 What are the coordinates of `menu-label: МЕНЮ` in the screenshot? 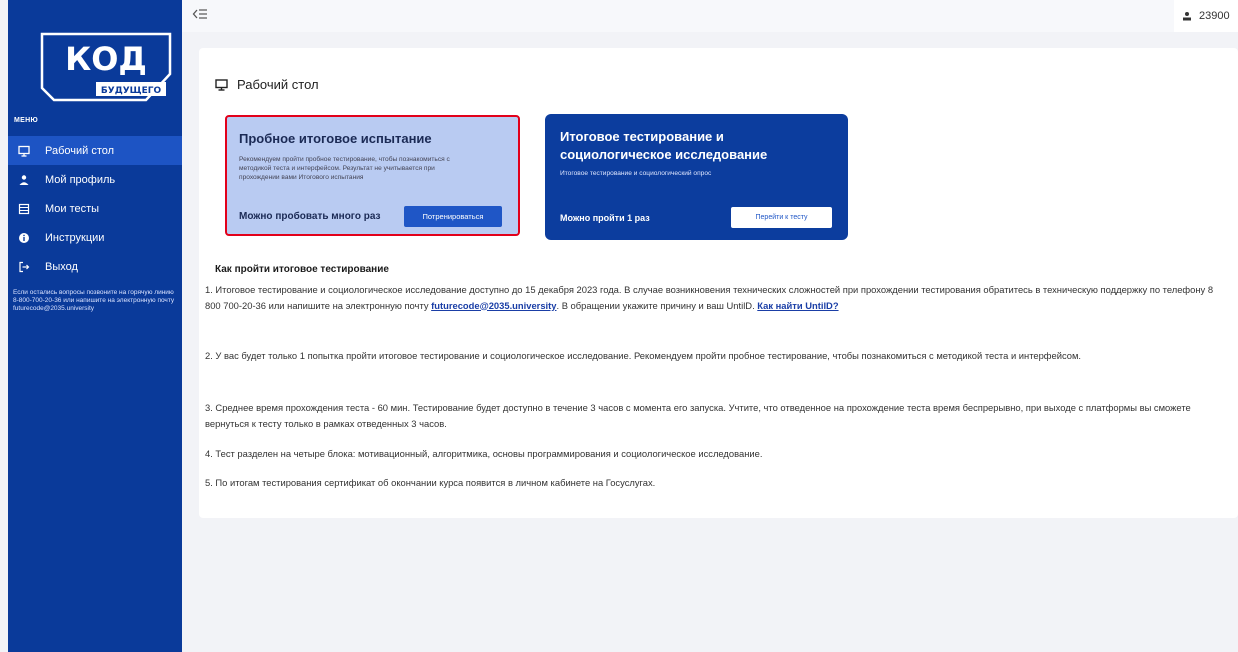 It's located at (26, 120).